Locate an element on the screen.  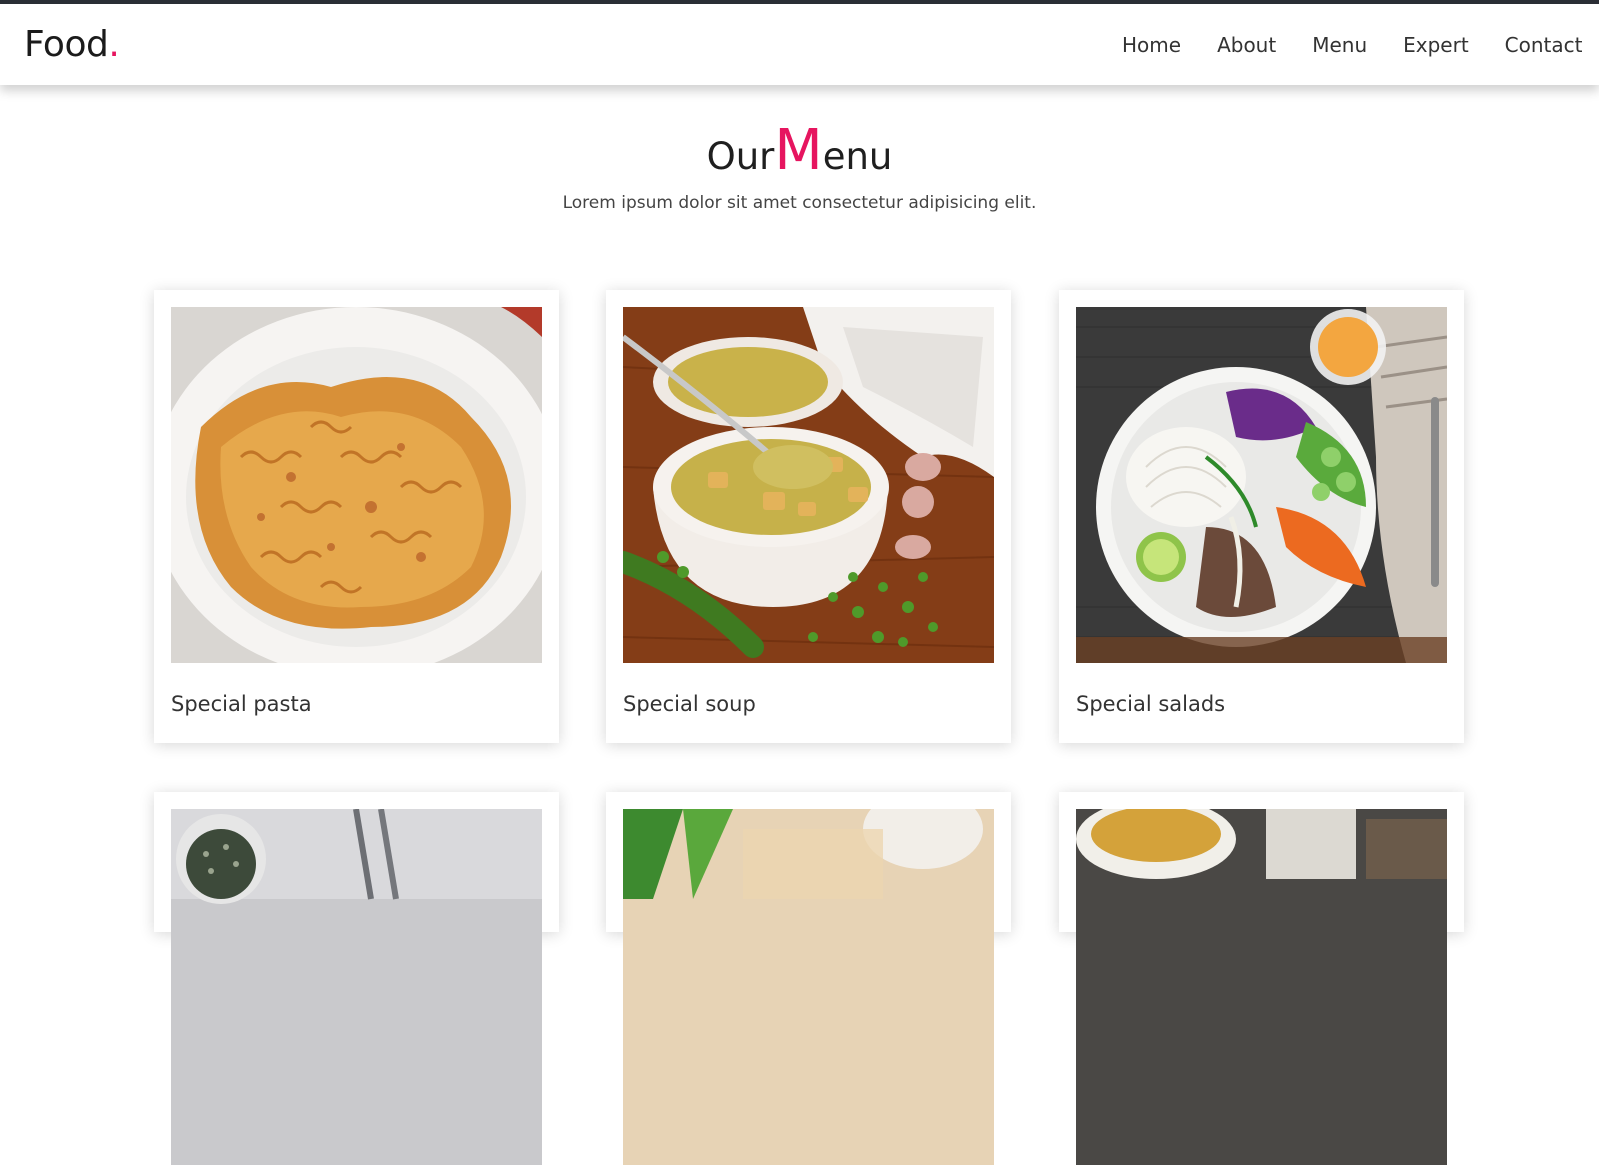
title-start: Our is located at coordinates (740, 156).